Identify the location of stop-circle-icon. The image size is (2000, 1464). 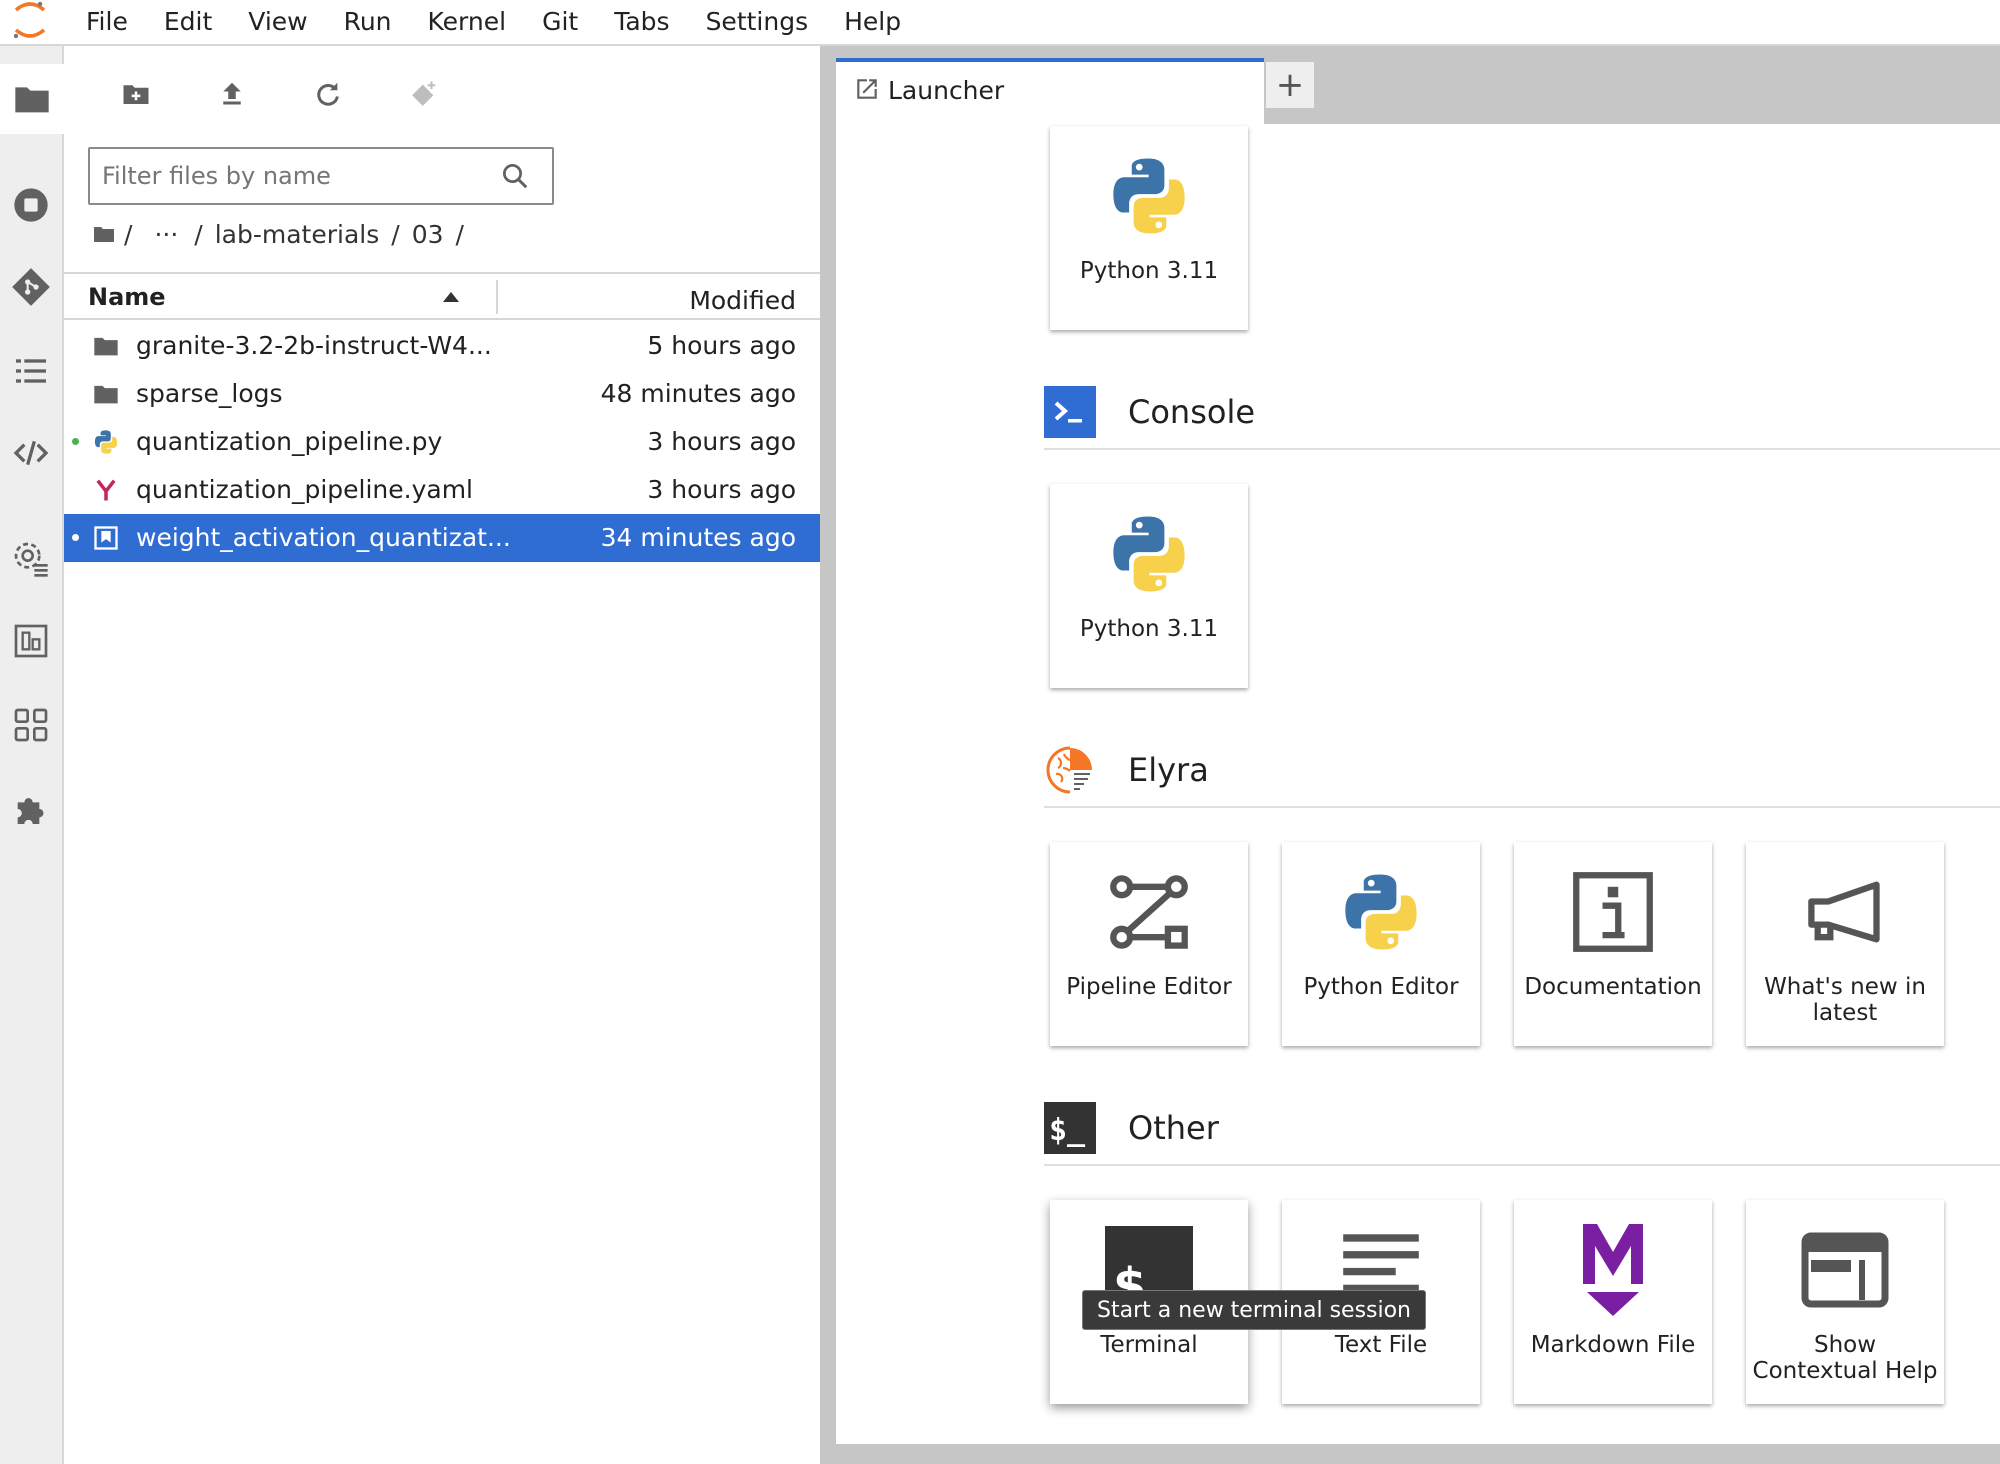
(31, 205).